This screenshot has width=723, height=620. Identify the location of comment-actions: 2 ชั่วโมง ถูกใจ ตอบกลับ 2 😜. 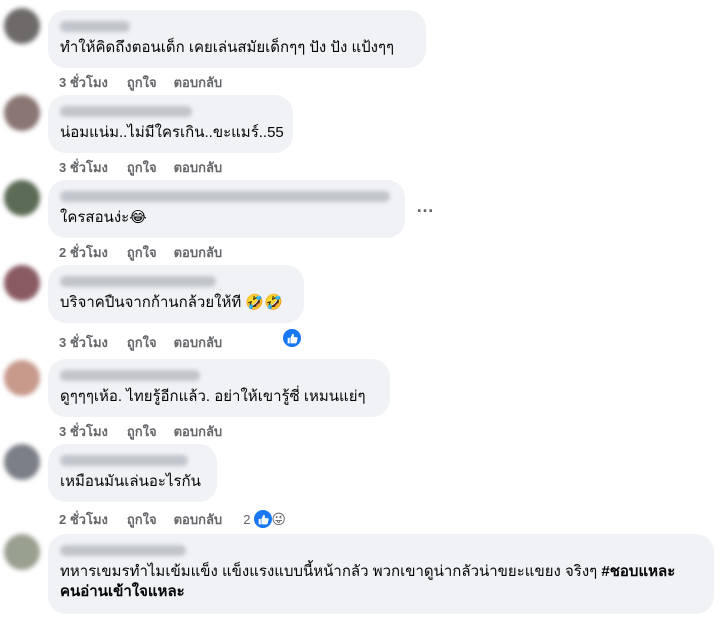
(172, 519).